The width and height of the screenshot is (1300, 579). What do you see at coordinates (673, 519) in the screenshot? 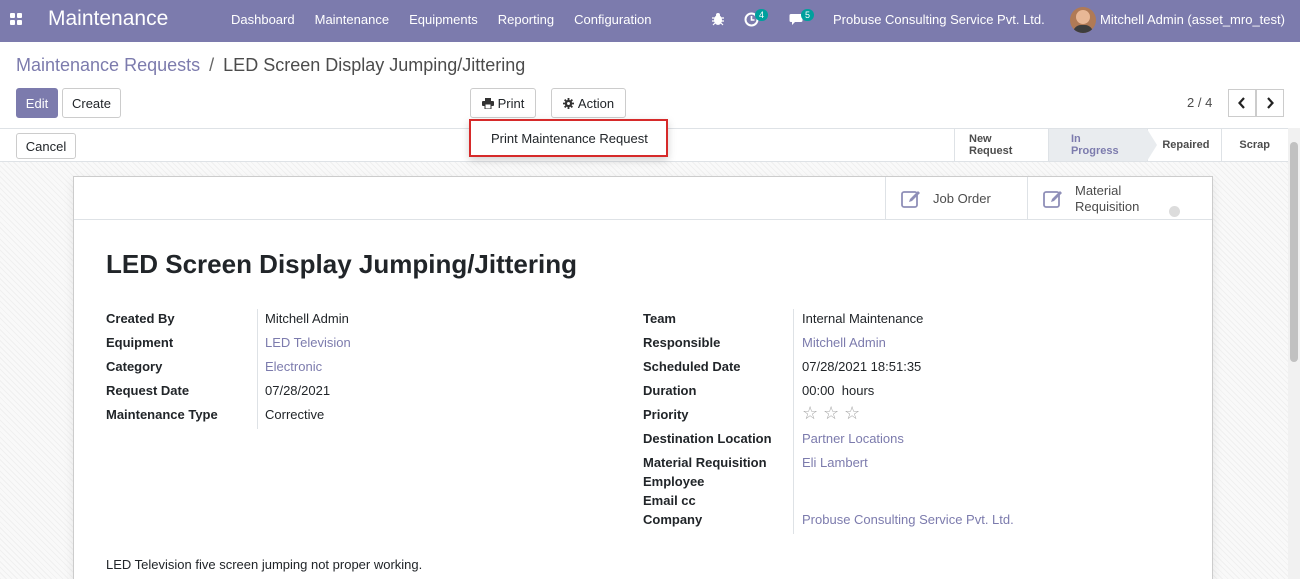
I see `label-company: Company` at bounding box center [673, 519].